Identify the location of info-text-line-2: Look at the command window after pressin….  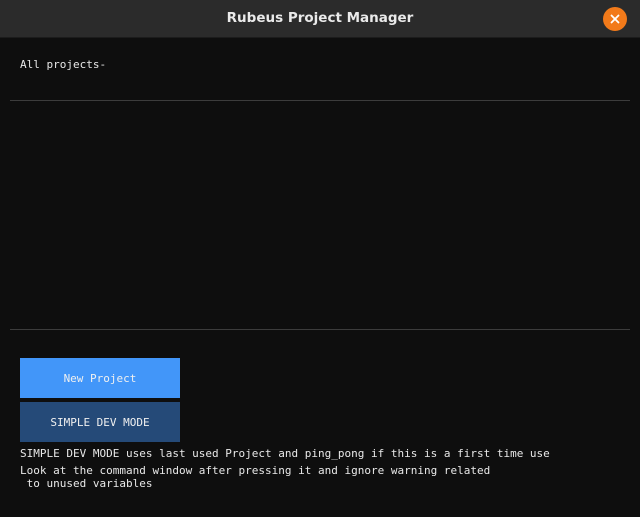
(255, 470).